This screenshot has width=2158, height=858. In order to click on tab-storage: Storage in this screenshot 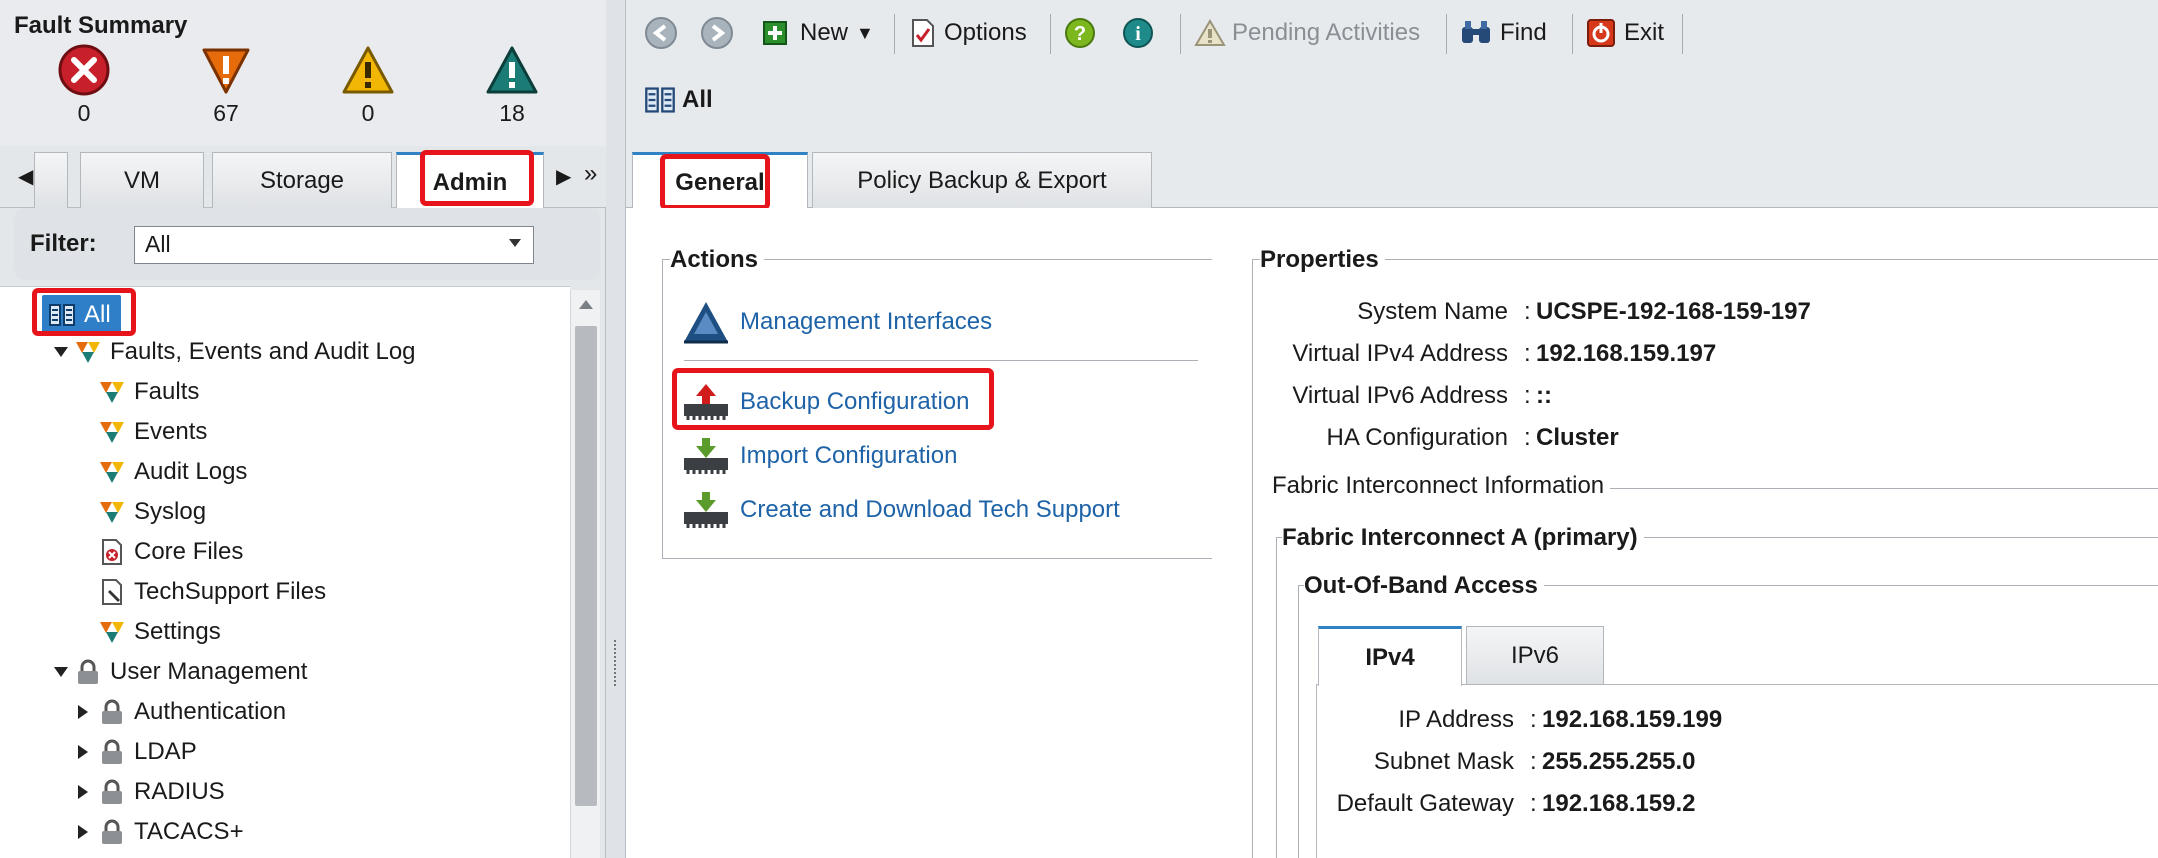, I will do `click(302, 180)`.